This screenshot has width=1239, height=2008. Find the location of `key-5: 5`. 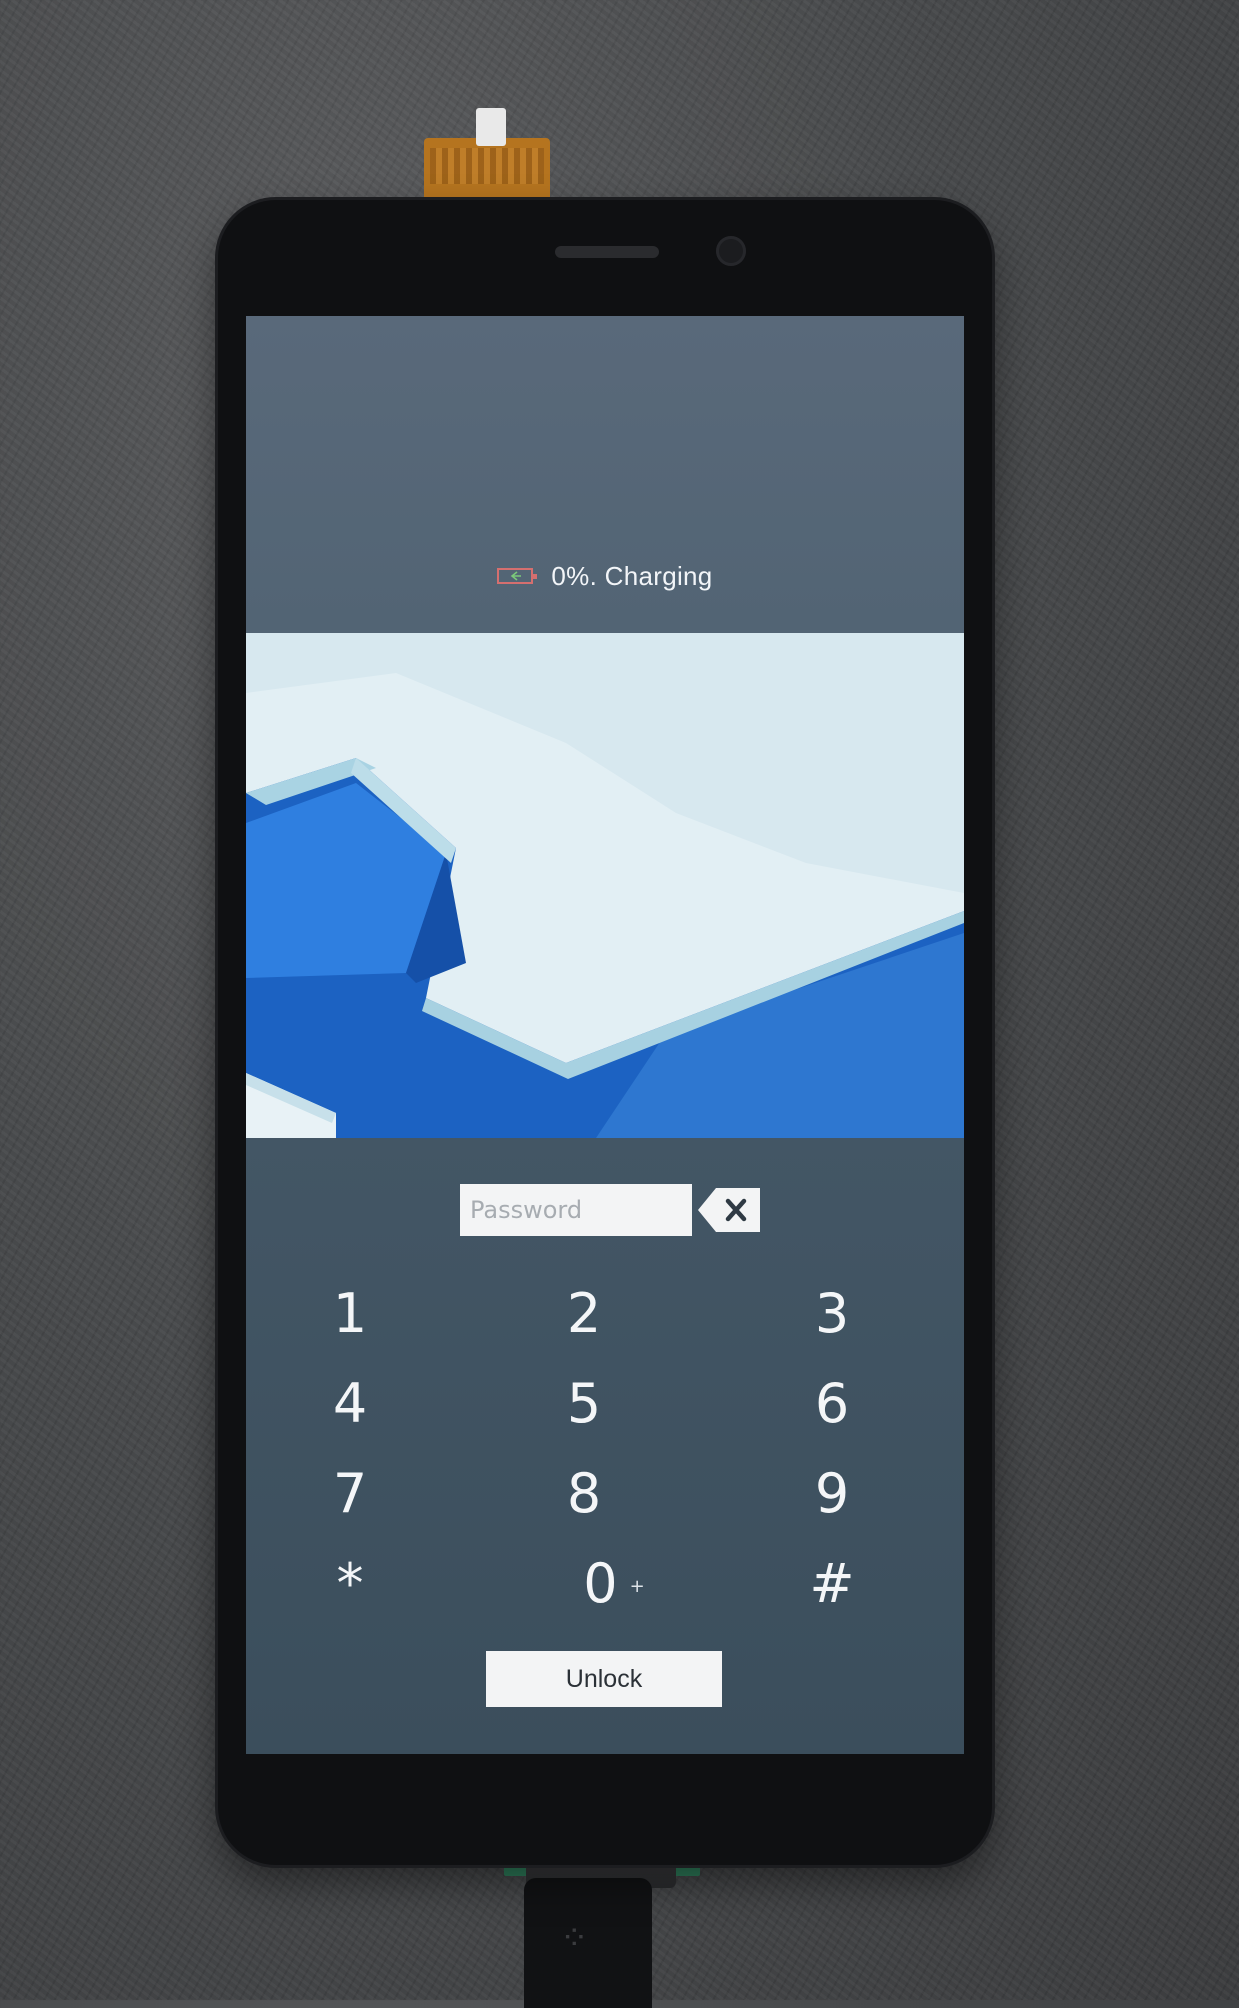

key-5: 5 is located at coordinates (584, 1403).